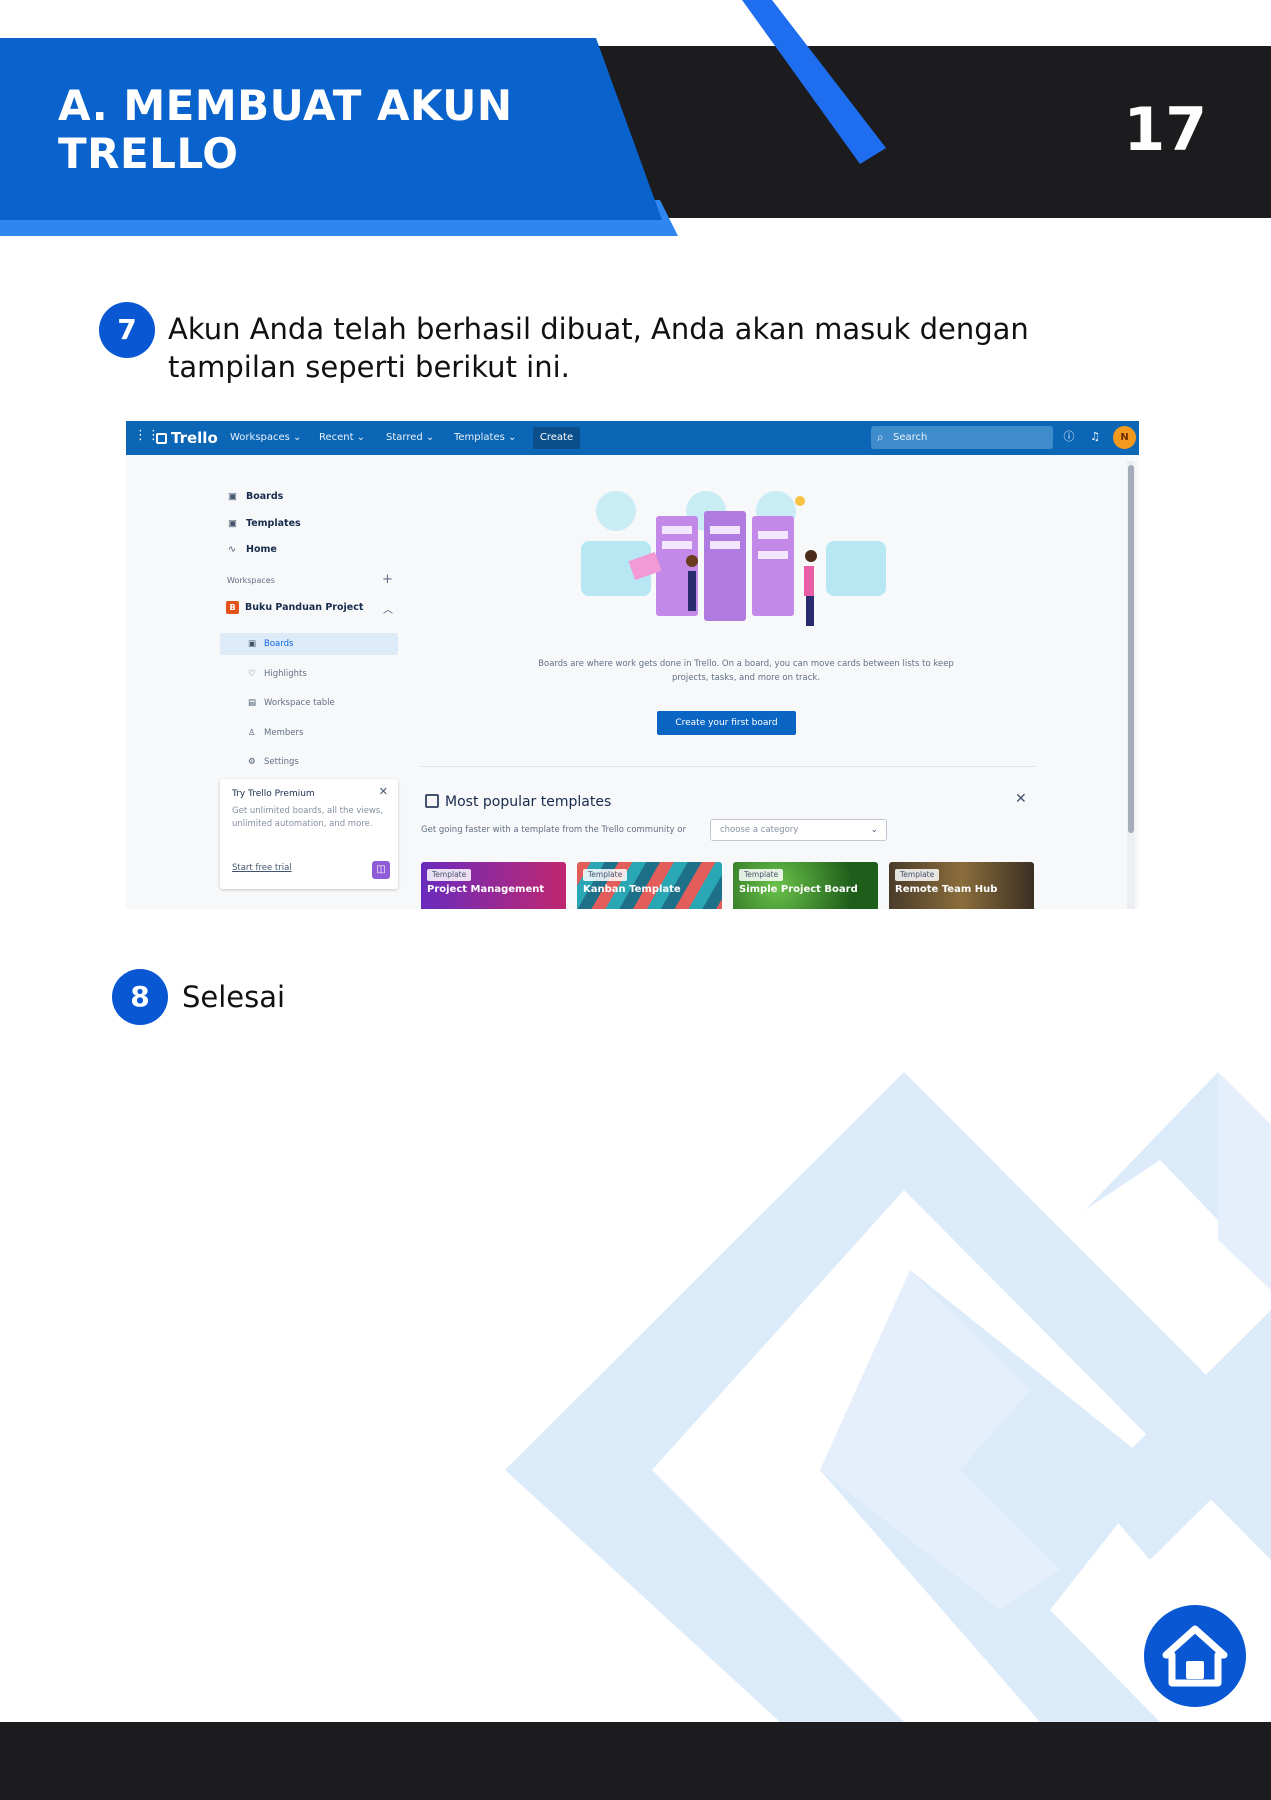 The height and width of the screenshot is (1800, 1271). I want to click on boards-illustration, so click(733, 558).